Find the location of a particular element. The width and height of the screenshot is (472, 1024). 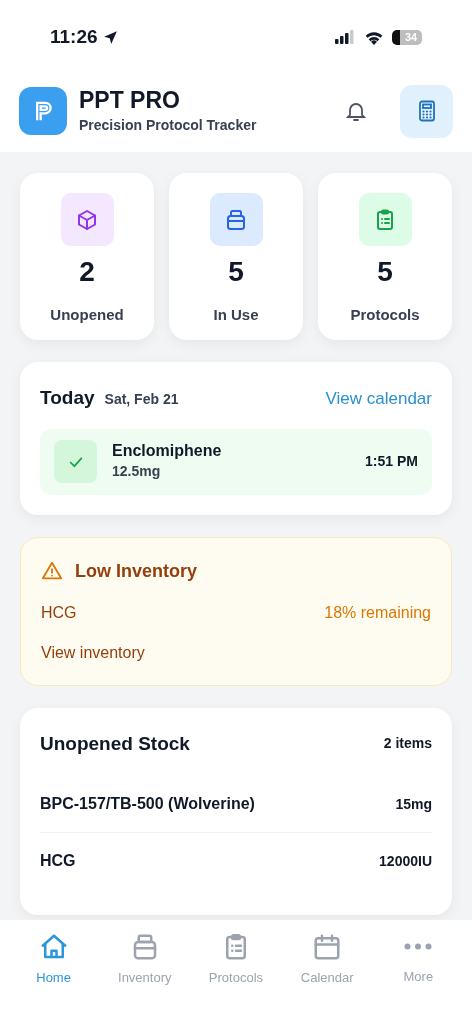

stat-card: 2 Unopened is located at coordinates (87, 256).